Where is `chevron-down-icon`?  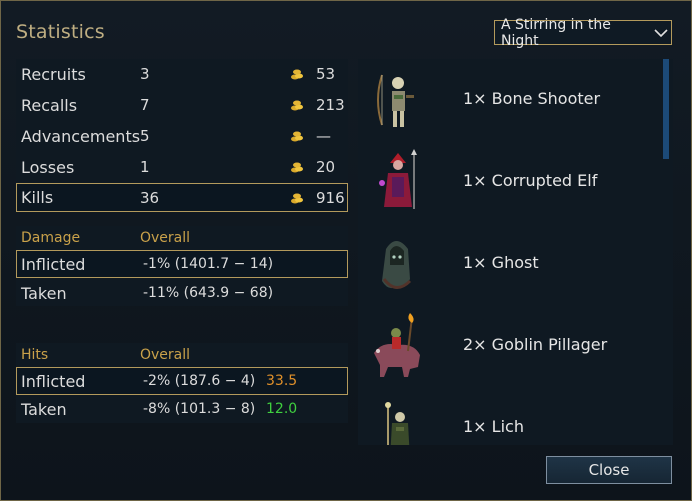 chevron-down-icon is located at coordinates (661, 33).